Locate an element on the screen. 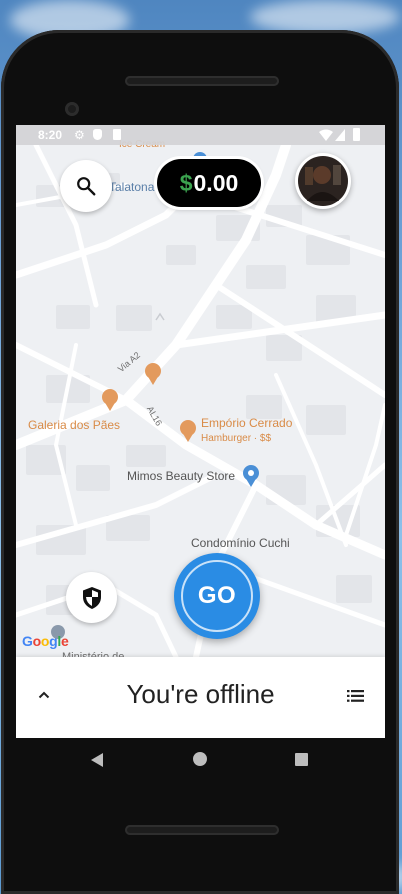 Image resolution: width=402 pixels, height=894 pixels. home-icon is located at coordinates (200, 759).